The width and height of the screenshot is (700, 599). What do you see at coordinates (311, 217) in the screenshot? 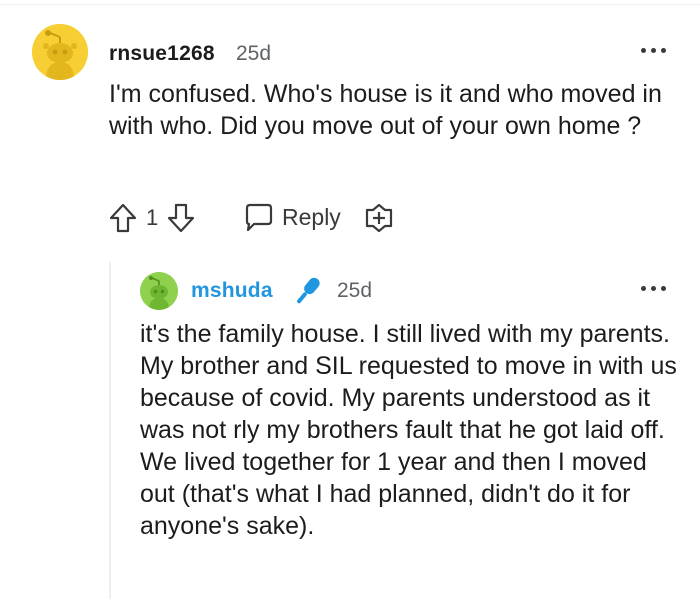
I see `reply-button: Reply` at bounding box center [311, 217].